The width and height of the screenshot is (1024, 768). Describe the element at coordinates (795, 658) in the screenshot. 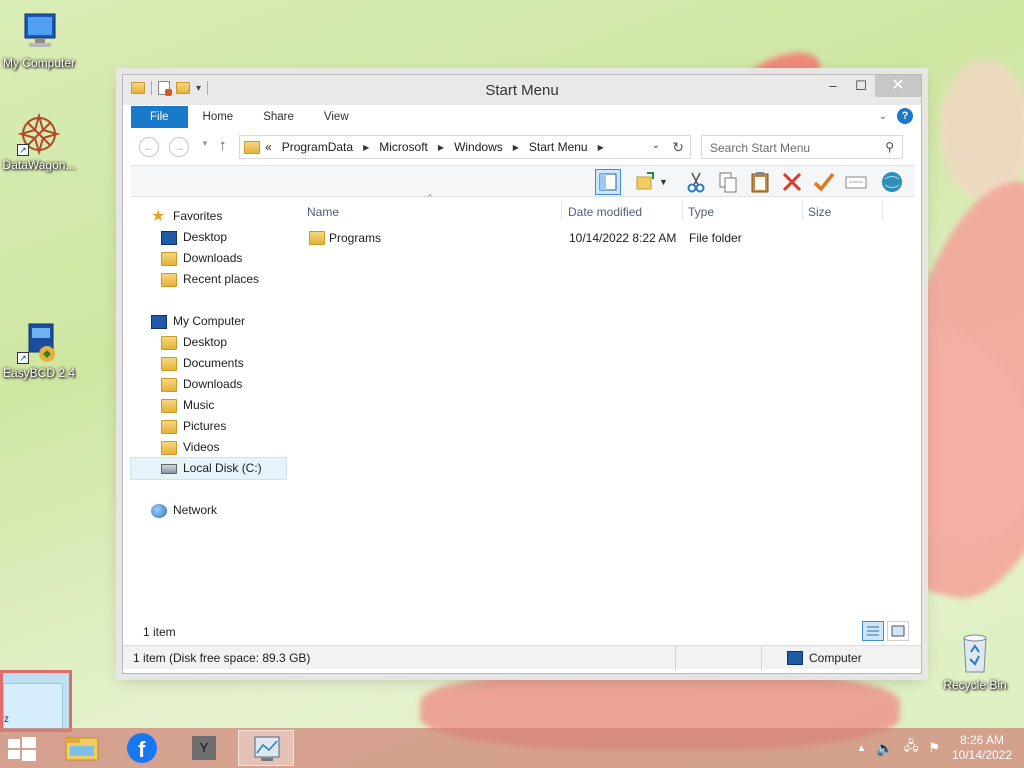

I see `computer-icon` at that location.